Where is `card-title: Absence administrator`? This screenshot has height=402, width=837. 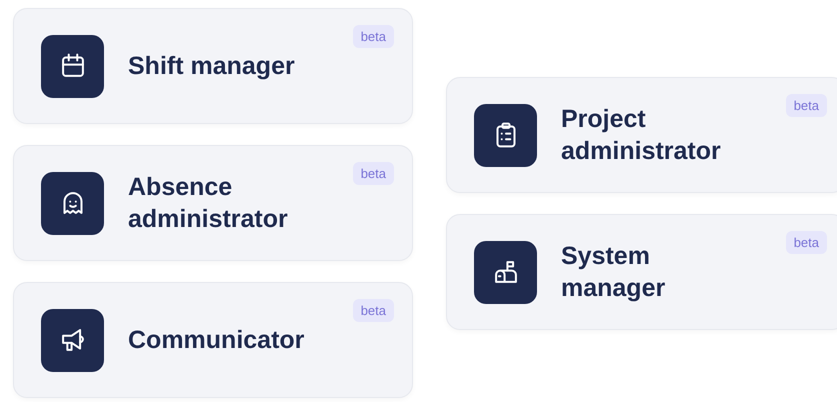 card-title: Absence administrator is located at coordinates (208, 203).